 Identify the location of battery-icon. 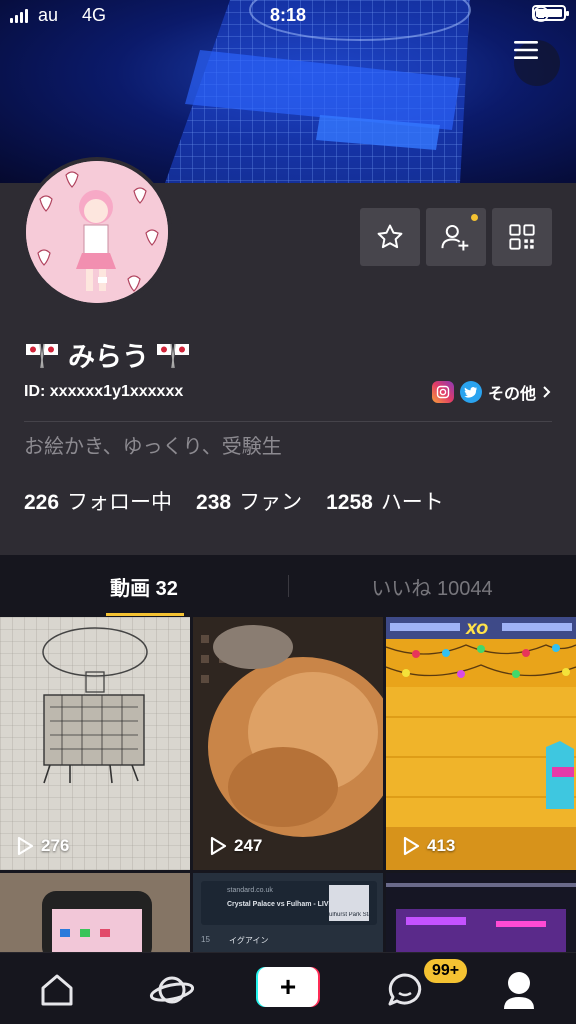
(550, 13).